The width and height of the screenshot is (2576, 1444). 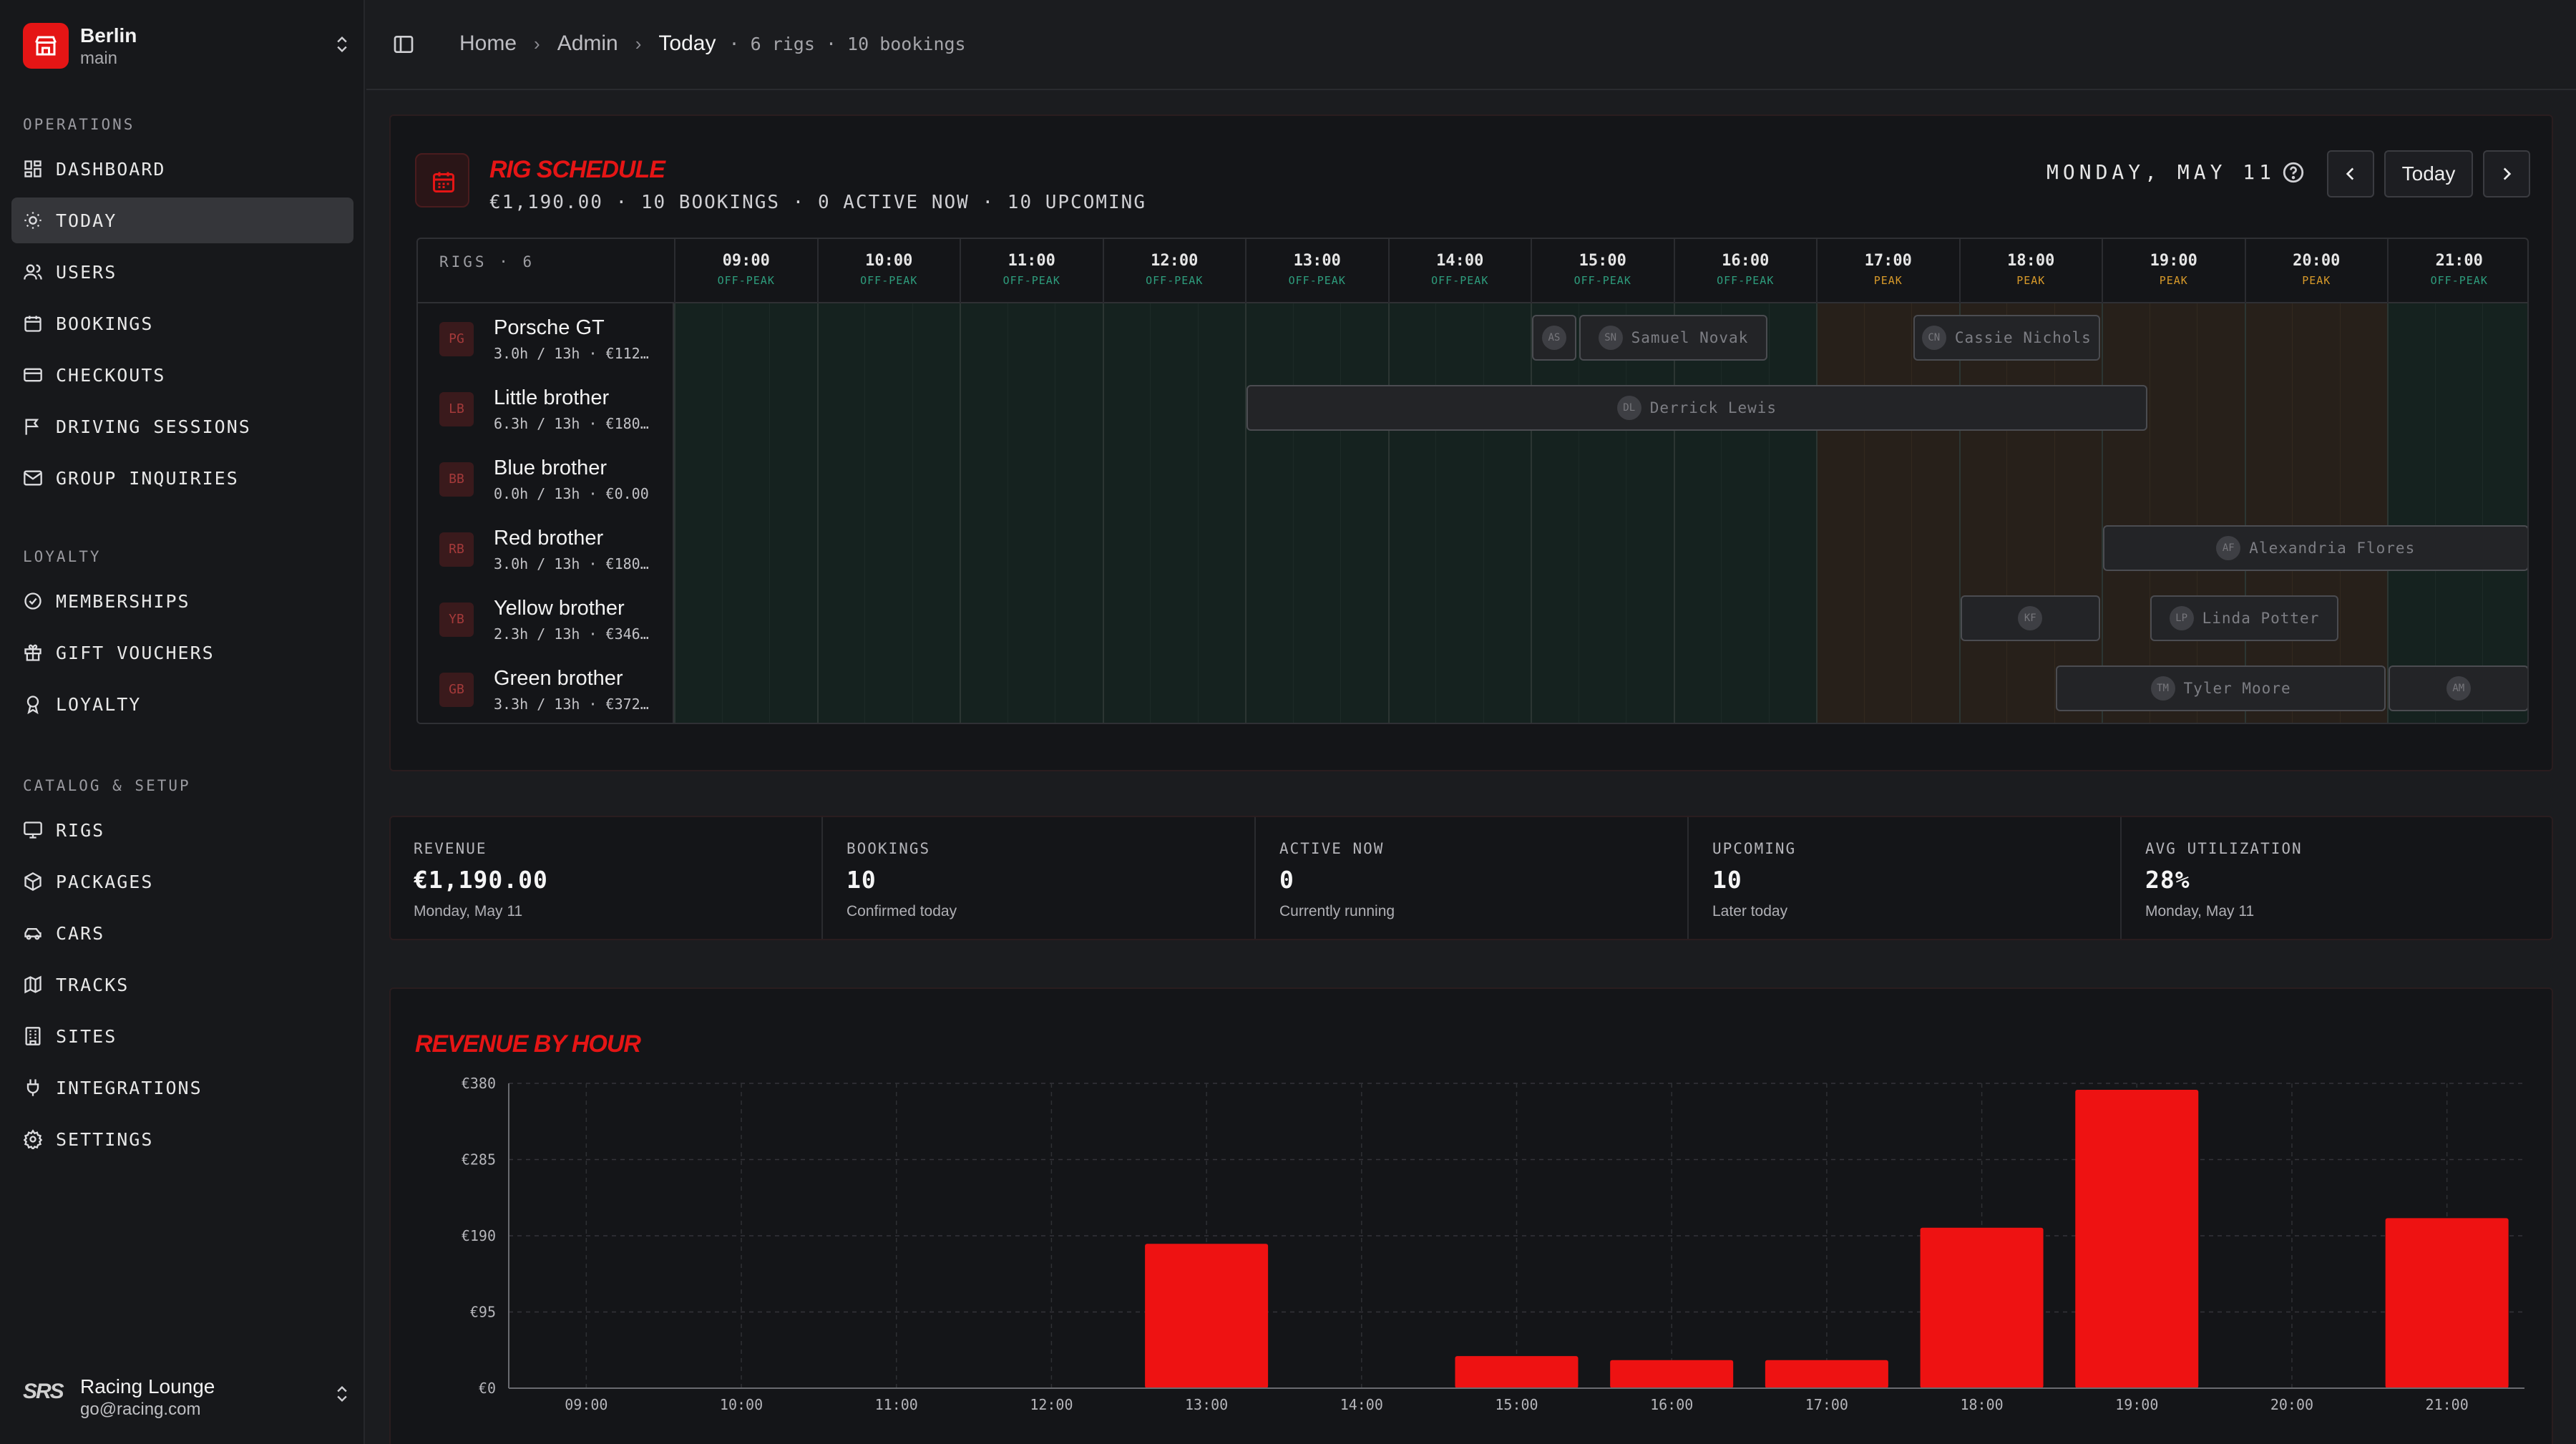 I want to click on rig-info: BB Blue brother 0.0h / 13h · €0.00, so click(x=546, y=479).